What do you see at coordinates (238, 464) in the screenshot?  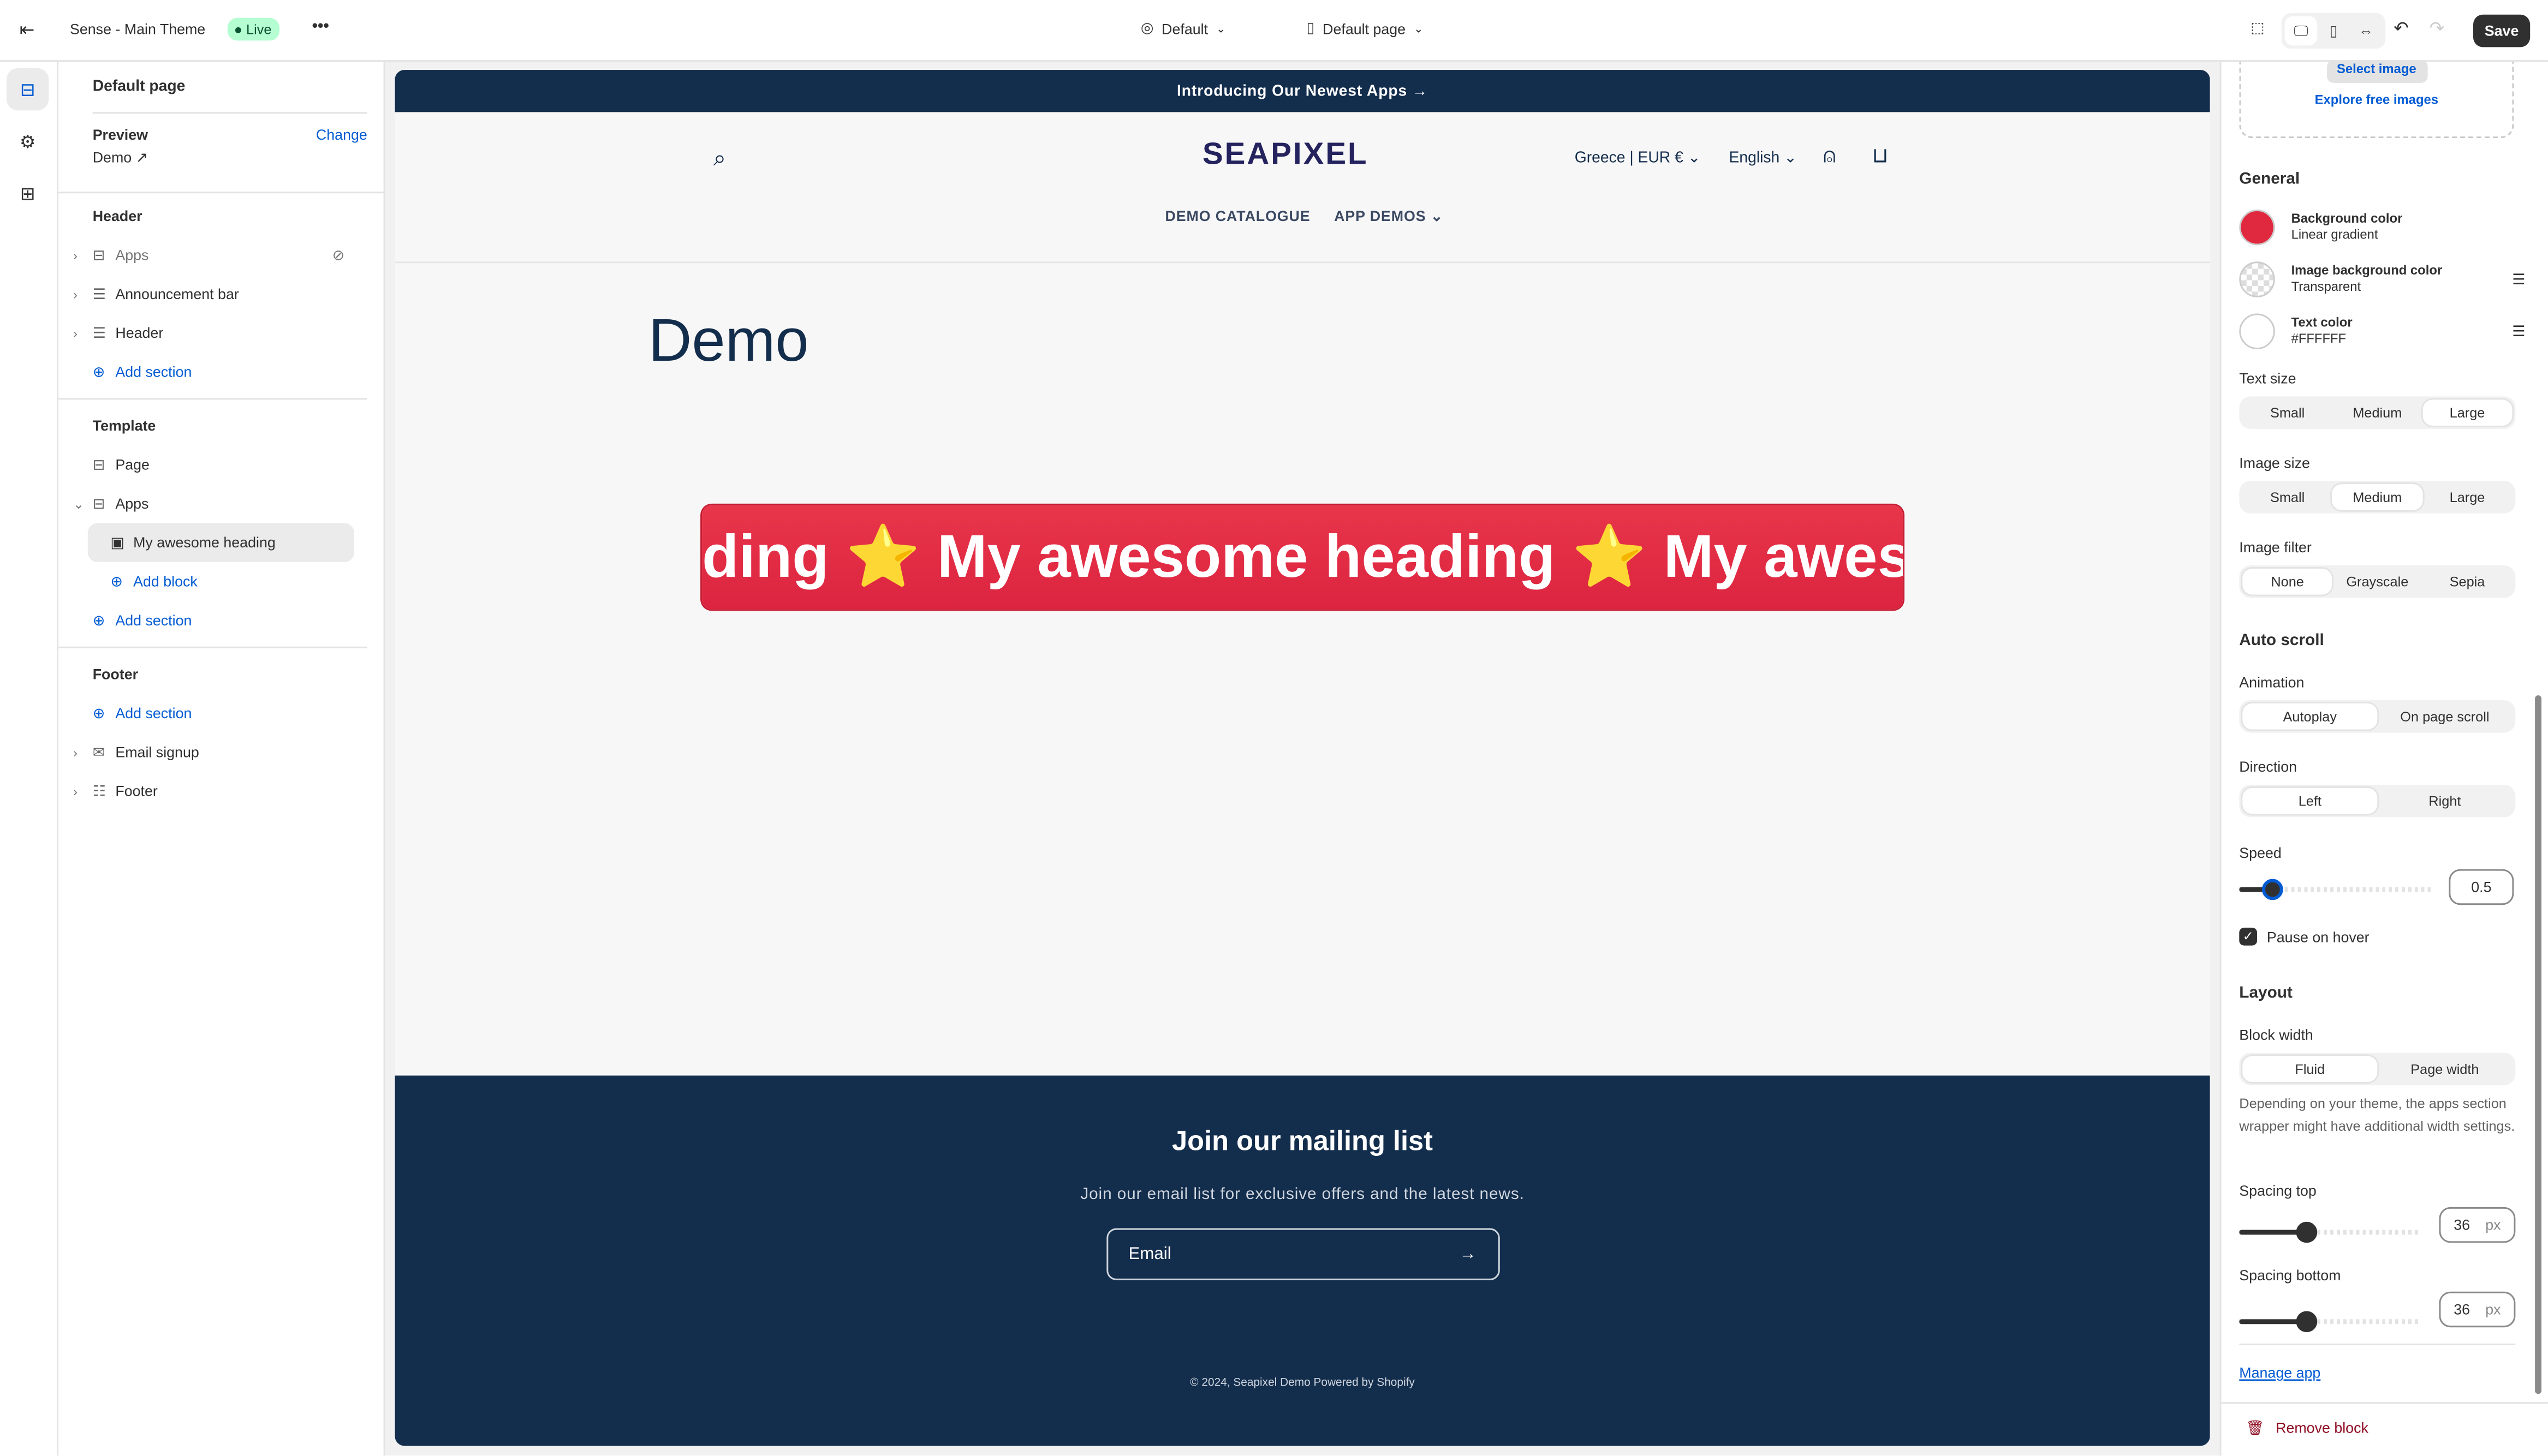 I see `section-item-page: ⊟ Page` at bounding box center [238, 464].